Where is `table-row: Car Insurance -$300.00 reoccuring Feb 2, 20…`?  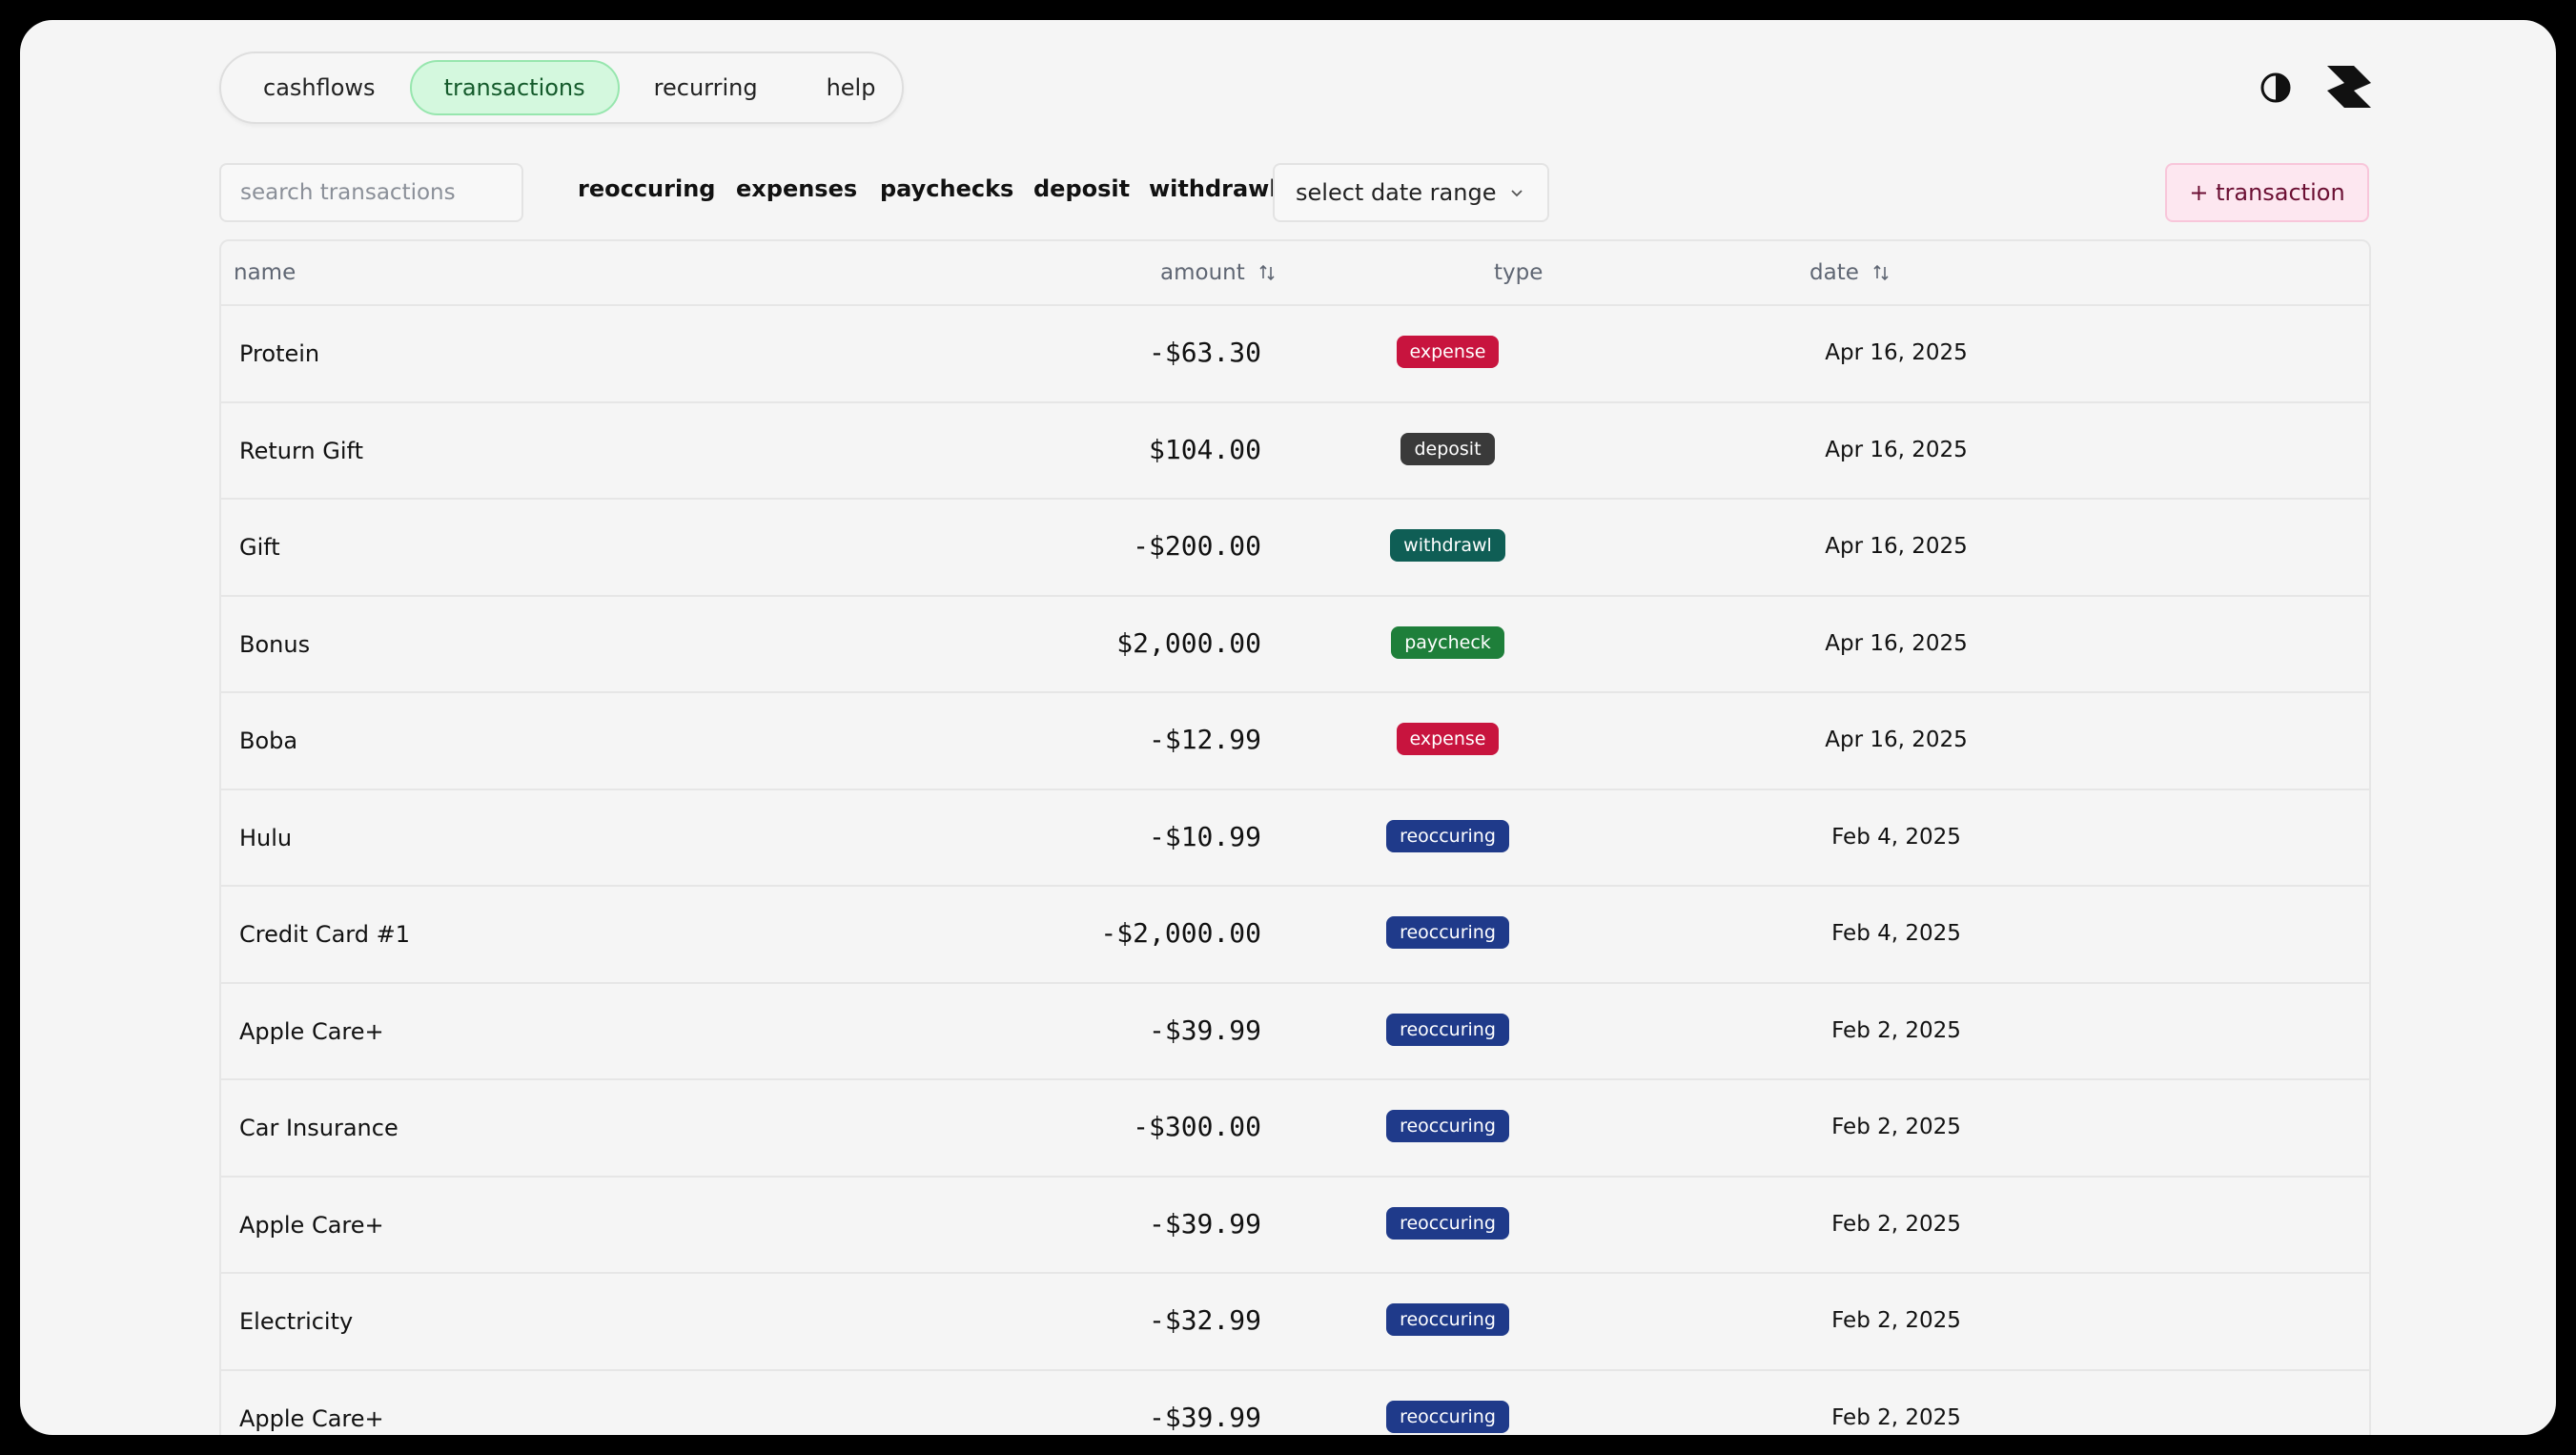
table-row: Car Insurance -$300.00 reoccuring Feb 2, 20… is located at coordinates (1295, 1129).